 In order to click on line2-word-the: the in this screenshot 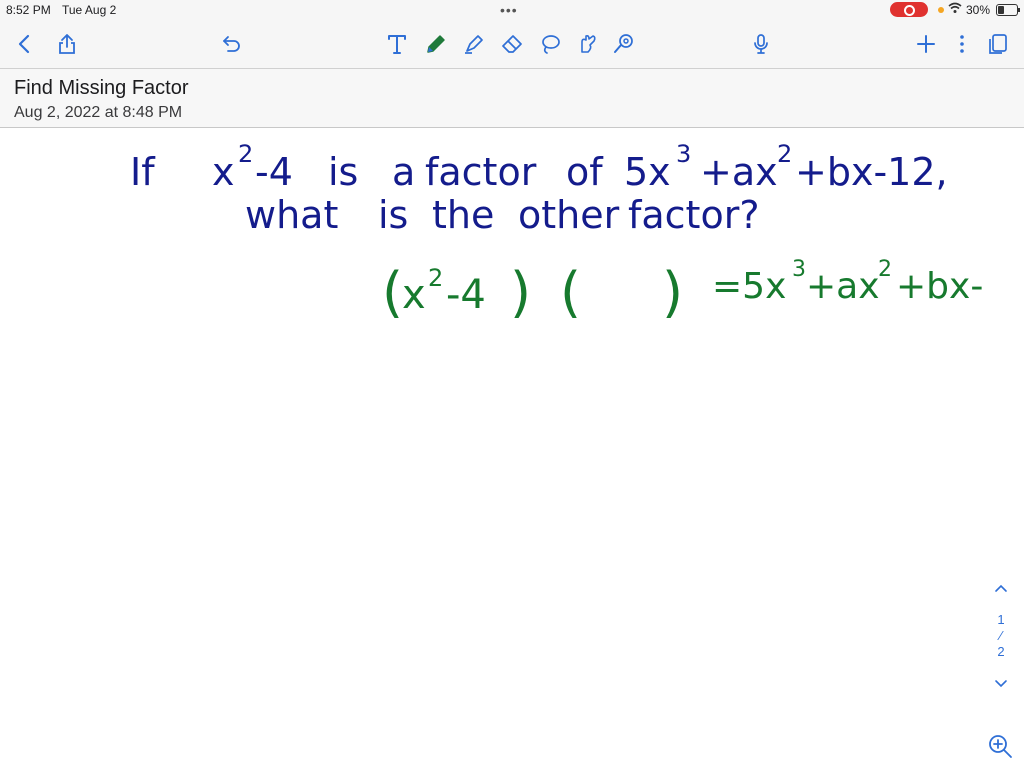, I will do `click(463, 215)`.